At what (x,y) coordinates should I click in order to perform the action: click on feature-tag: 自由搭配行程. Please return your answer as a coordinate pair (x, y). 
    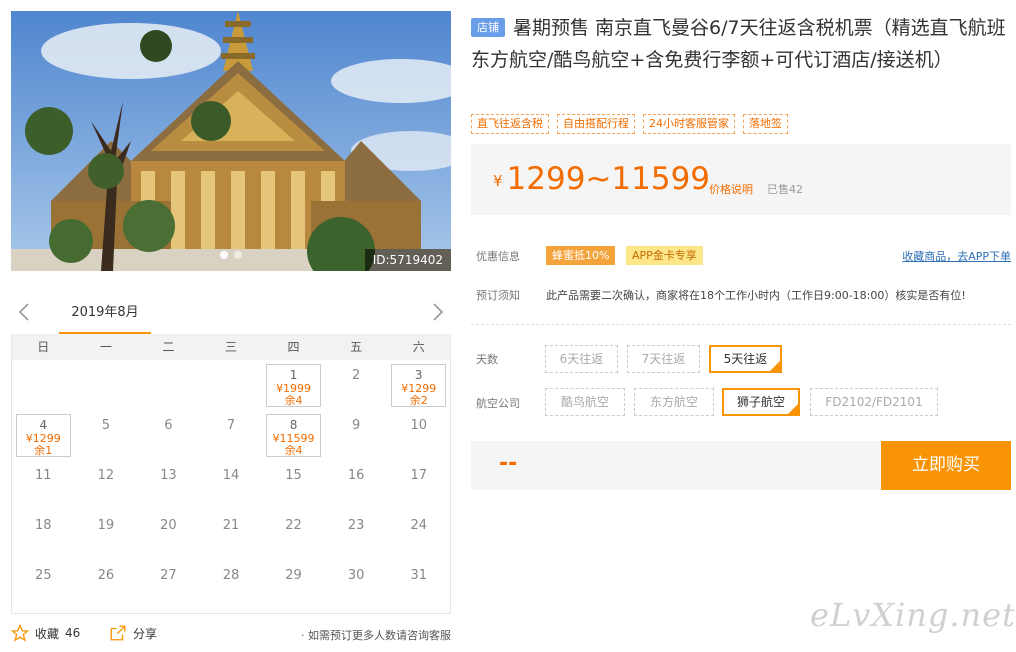
    Looking at the image, I should click on (596, 124).